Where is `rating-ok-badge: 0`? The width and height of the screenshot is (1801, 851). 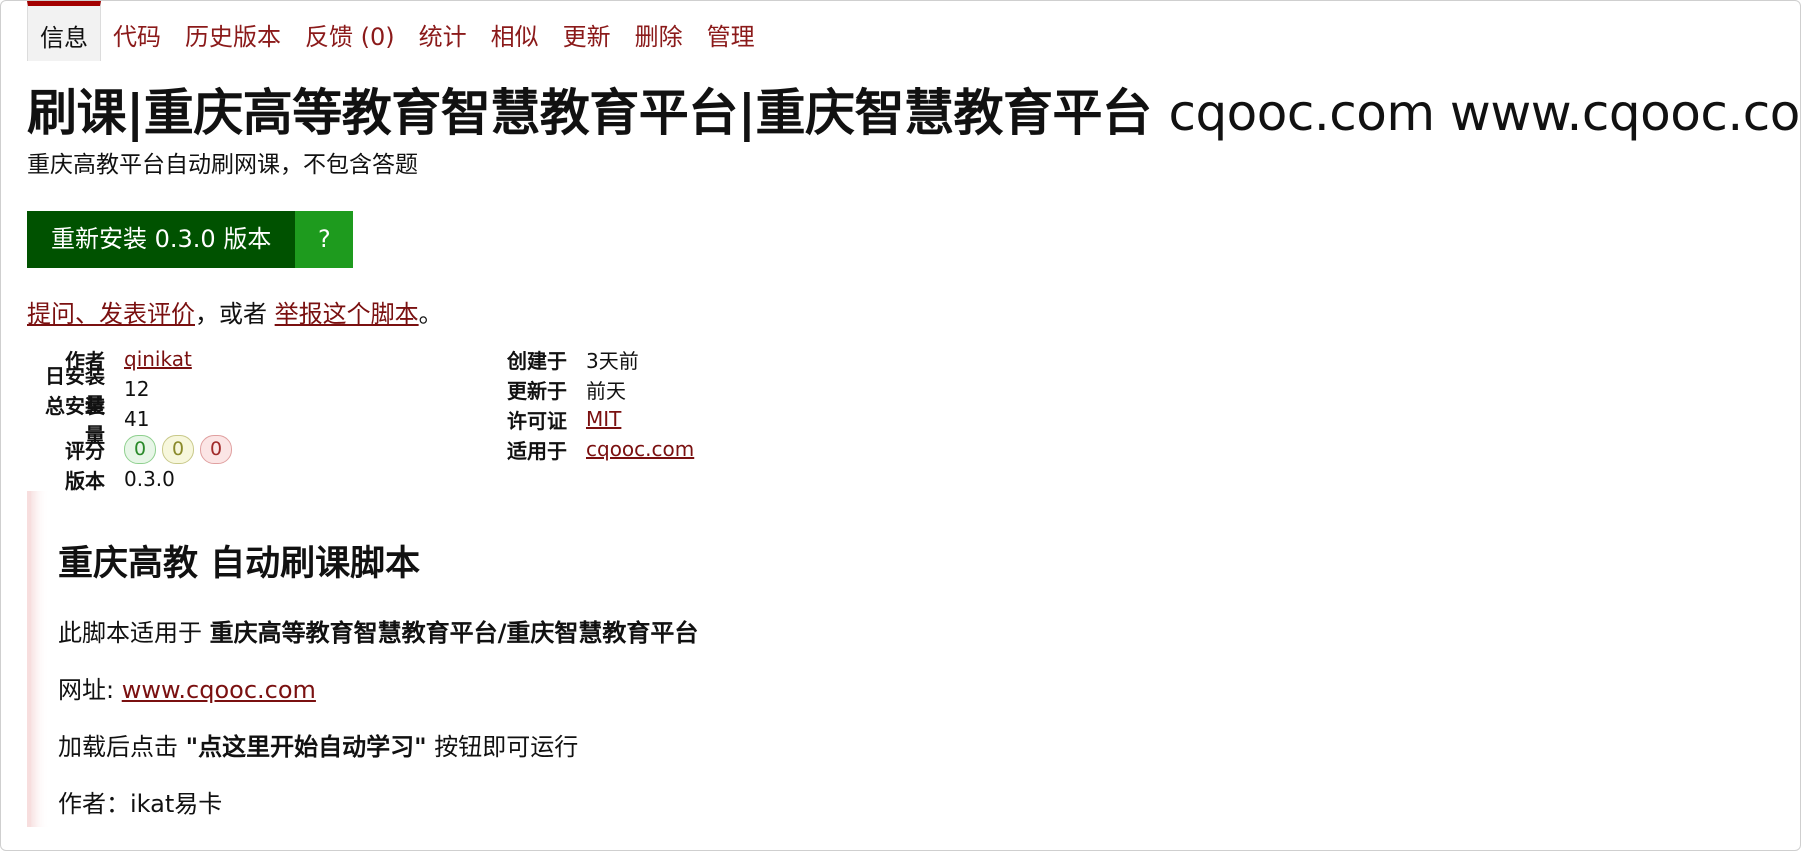
rating-ok-badge: 0 is located at coordinates (178, 449).